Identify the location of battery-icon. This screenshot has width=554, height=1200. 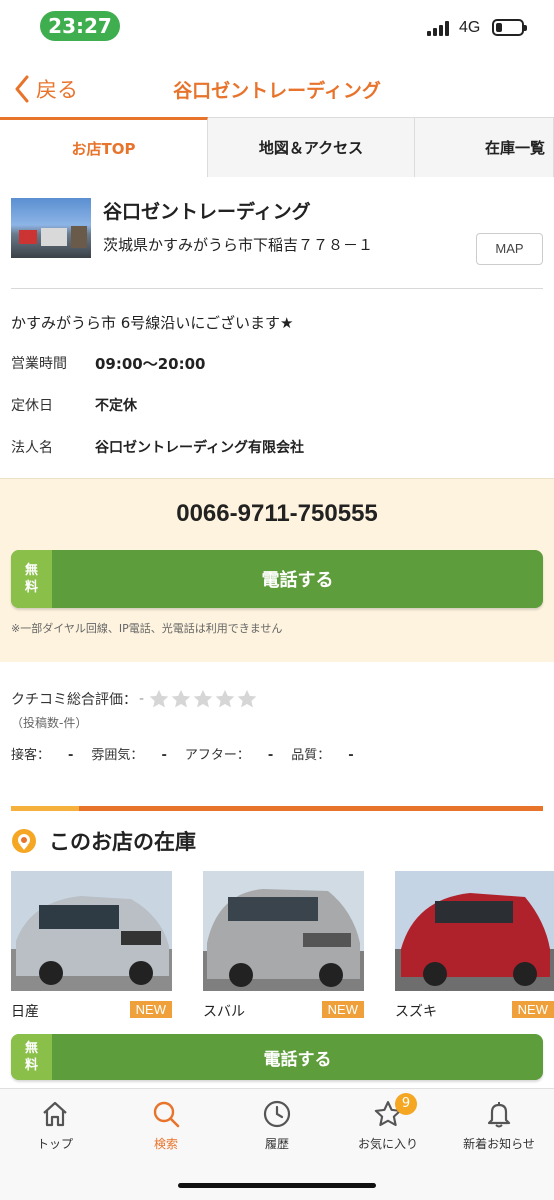
(509, 27).